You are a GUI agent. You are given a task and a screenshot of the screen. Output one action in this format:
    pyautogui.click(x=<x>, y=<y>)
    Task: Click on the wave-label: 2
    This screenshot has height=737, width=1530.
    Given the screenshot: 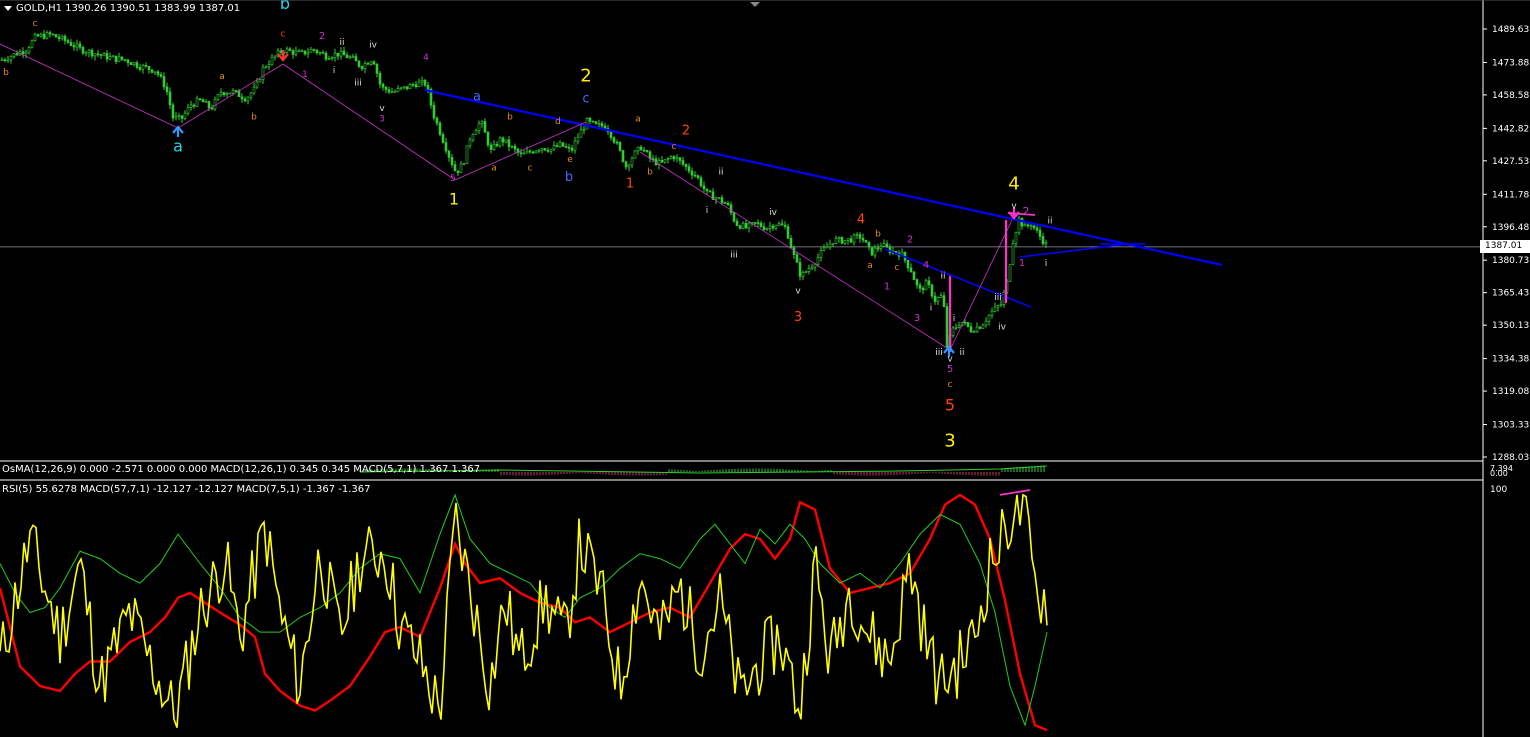 What is the action you would take?
    pyautogui.click(x=686, y=130)
    